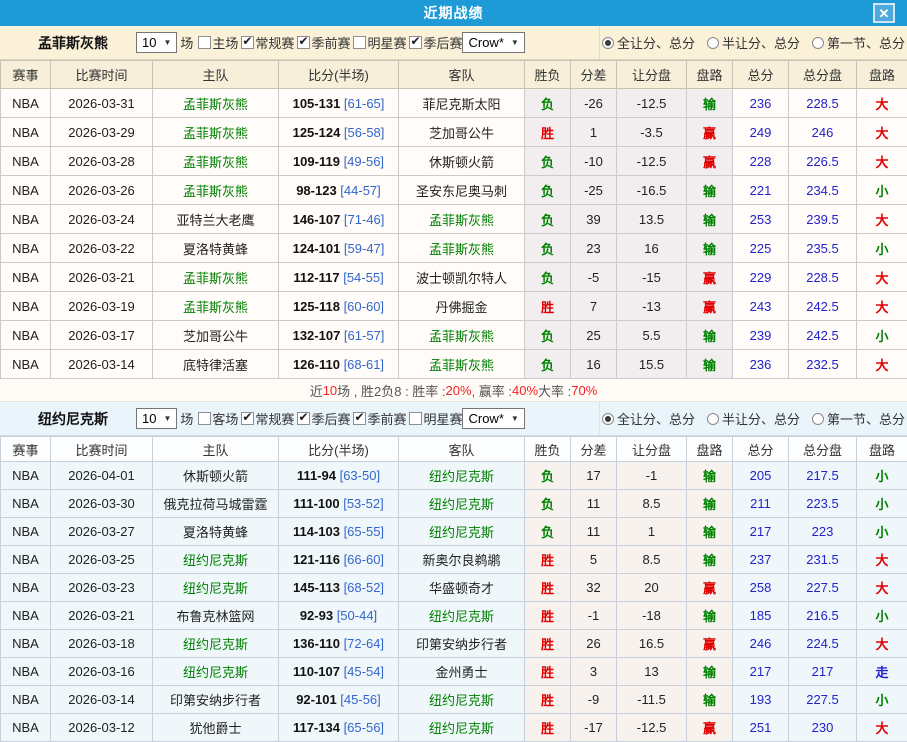 Image resolution: width=907 pixels, height=742 pixels. What do you see at coordinates (652, 161) in the screenshot?
I see `handicap-line-cell: -12.5` at bounding box center [652, 161].